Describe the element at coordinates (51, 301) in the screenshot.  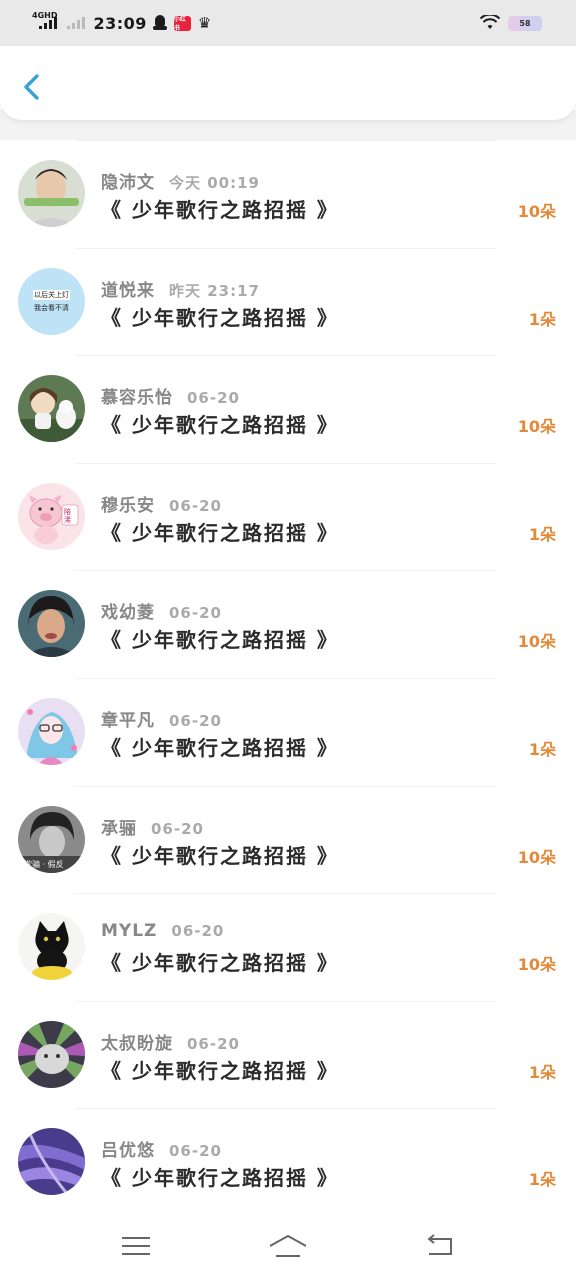
I see `avatar: 以后关上灯 我会看不清` at that location.